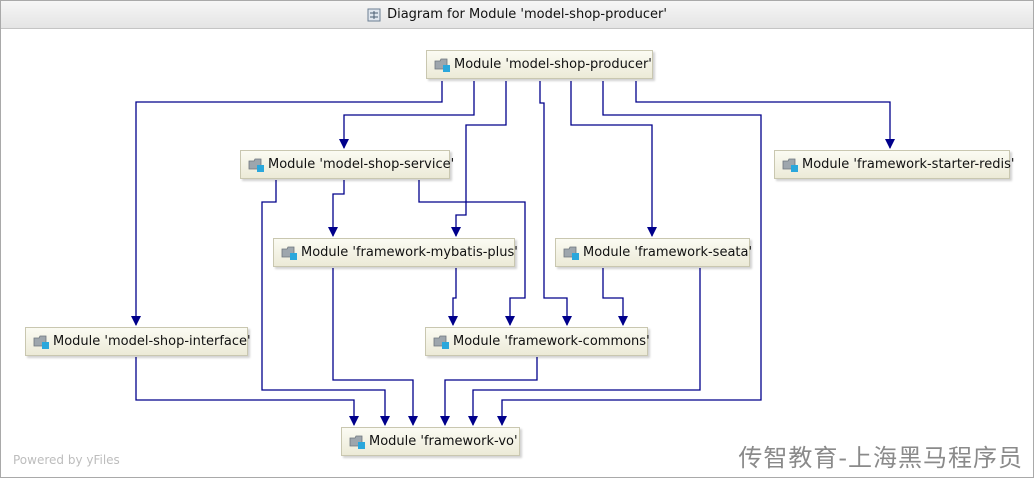 The width and height of the screenshot is (1034, 478). I want to click on edge-producer-mybatis, so click(479, 159).